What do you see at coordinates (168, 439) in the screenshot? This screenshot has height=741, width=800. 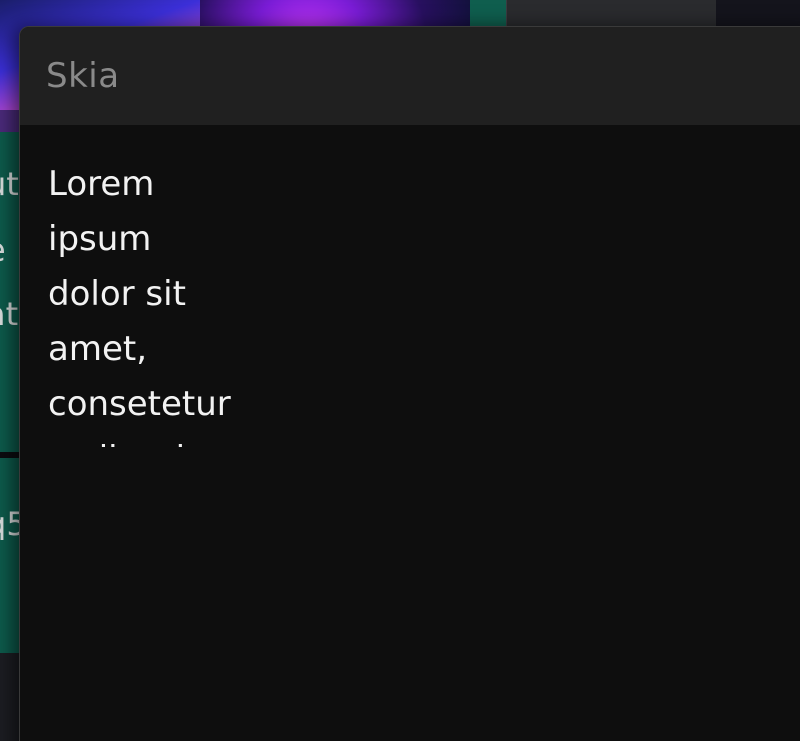 I see `text-line: sadipscing` at bounding box center [168, 439].